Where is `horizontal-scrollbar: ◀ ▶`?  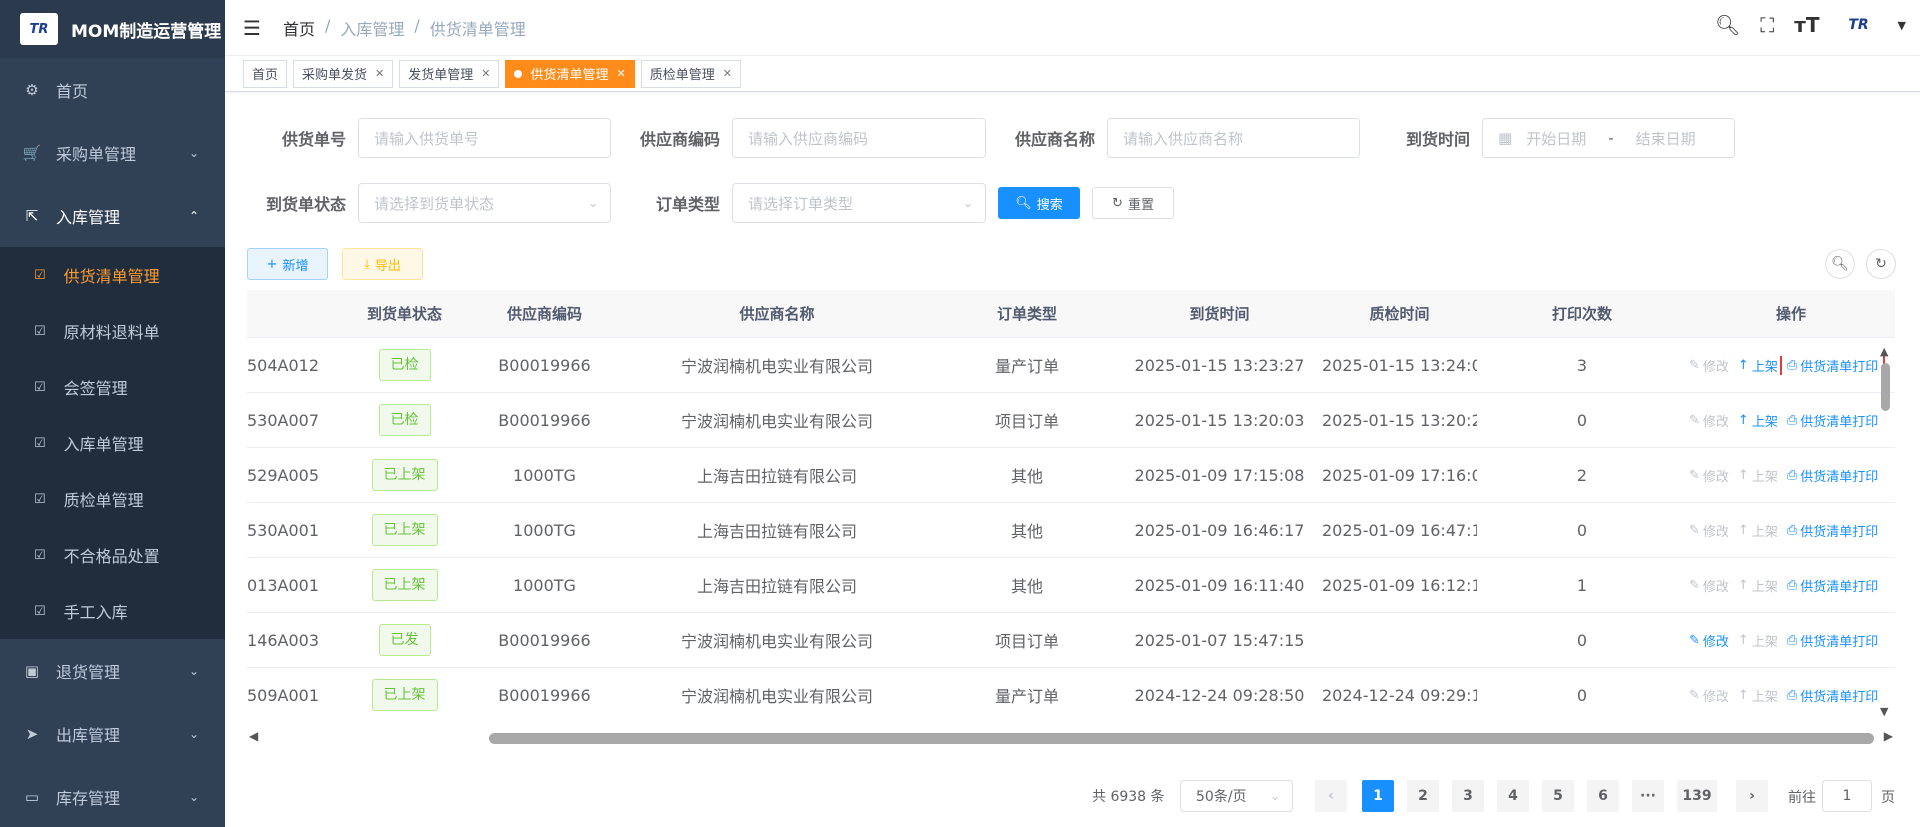 horizontal-scrollbar: ◀ ▶ is located at coordinates (1071, 738).